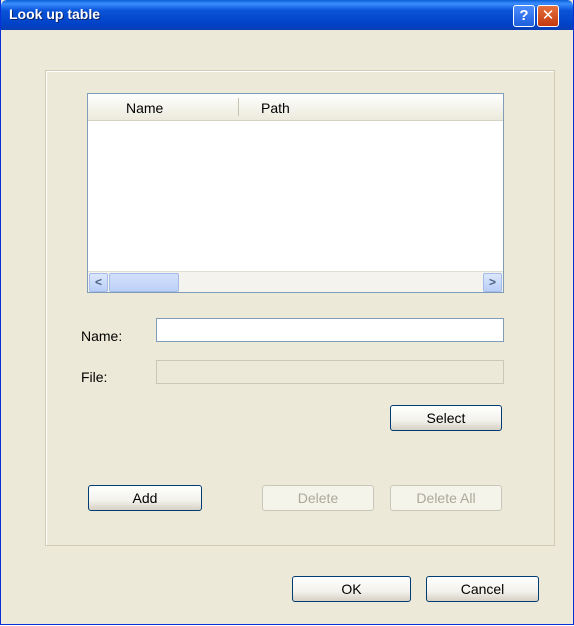 Image resolution: width=574 pixels, height=626 pixels. What do you see at coordinates (144, 282) in the screenshot?
I see `scroll-thumb` at bounding box center [144, 282].